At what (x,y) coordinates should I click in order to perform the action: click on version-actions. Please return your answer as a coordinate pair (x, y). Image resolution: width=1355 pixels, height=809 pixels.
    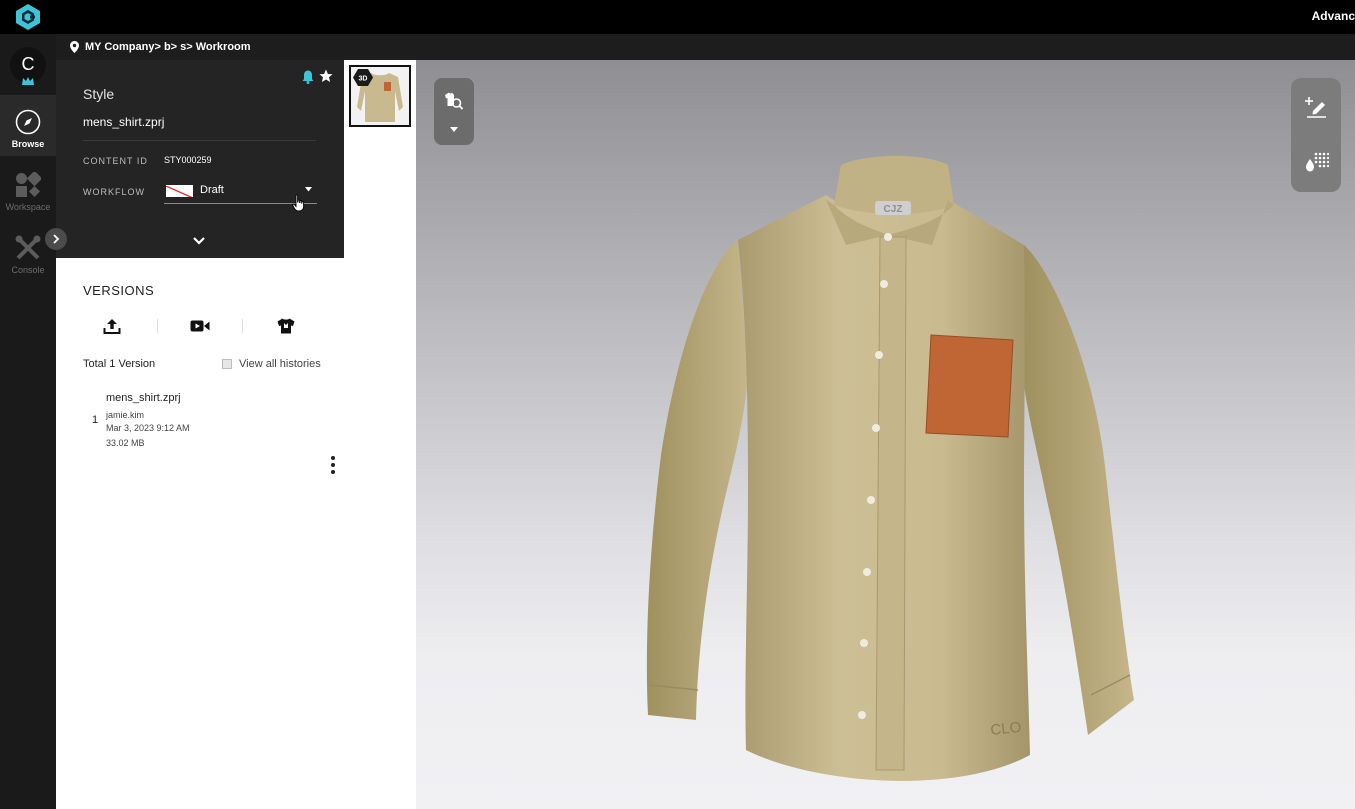
    Looking at the image, I should click on (200, 326).